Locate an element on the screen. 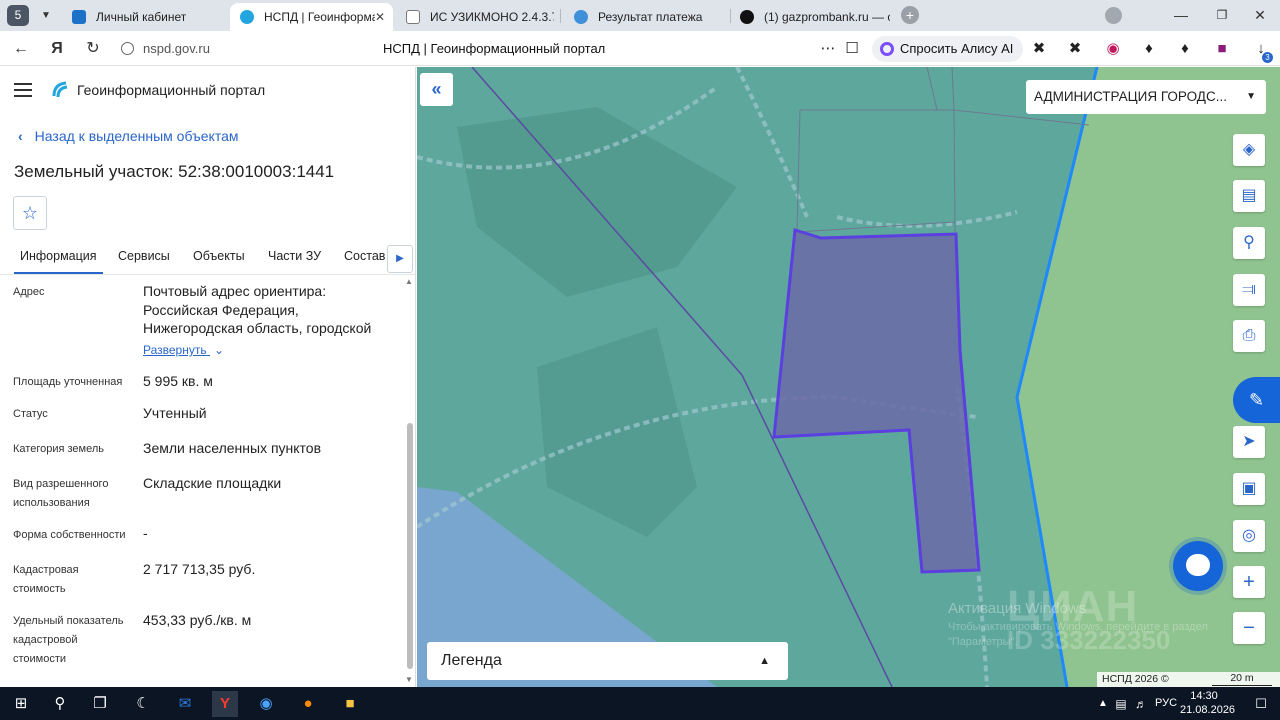  scale-label: 20 m is located at coordinates (1242, 679).